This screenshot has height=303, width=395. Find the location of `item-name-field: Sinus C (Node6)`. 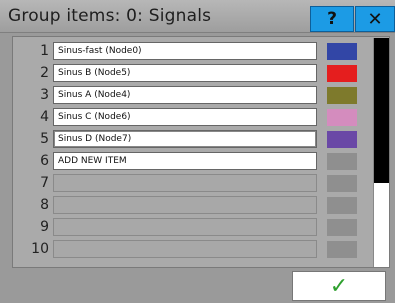

item-name-field: Sinus C (Node6) is located at coordinates (185, 117).